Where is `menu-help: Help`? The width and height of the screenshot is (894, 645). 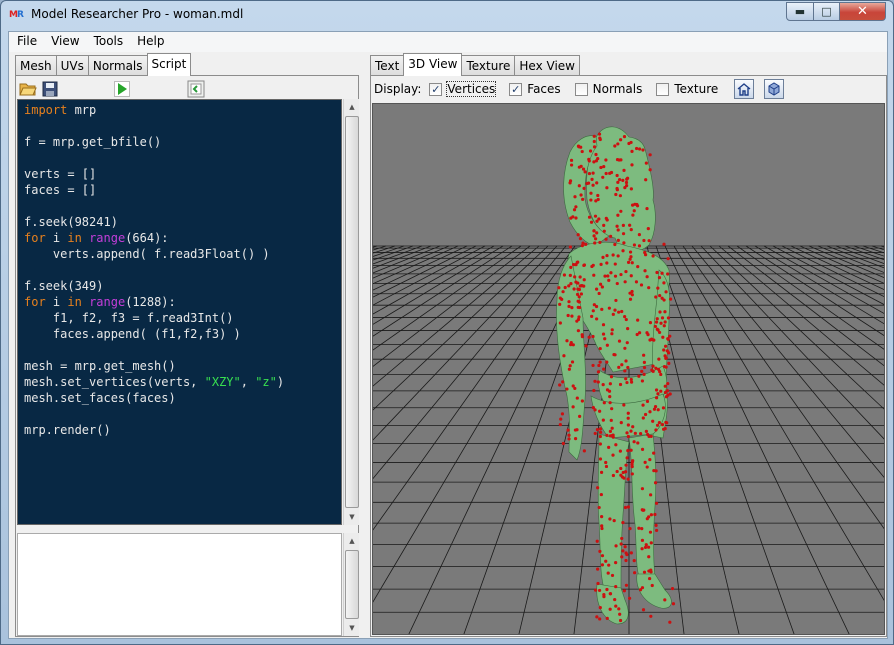 menu-help: Help is located at coordinates (149, 42).